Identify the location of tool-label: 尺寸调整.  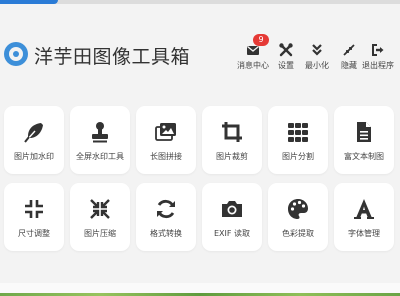
(34, 233).